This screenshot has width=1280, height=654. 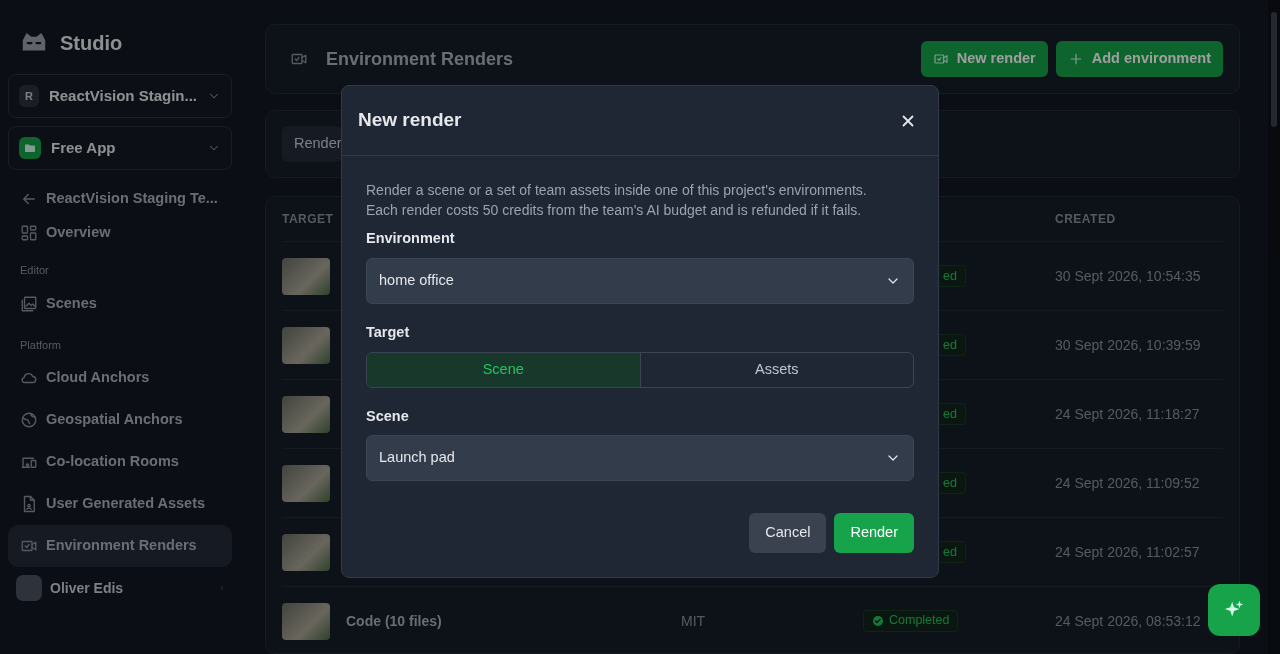 What do you see at coordinates (120, 546) in the screenshot?
I see `nav-item: Environment Renders` at bounding box center [120, 546].